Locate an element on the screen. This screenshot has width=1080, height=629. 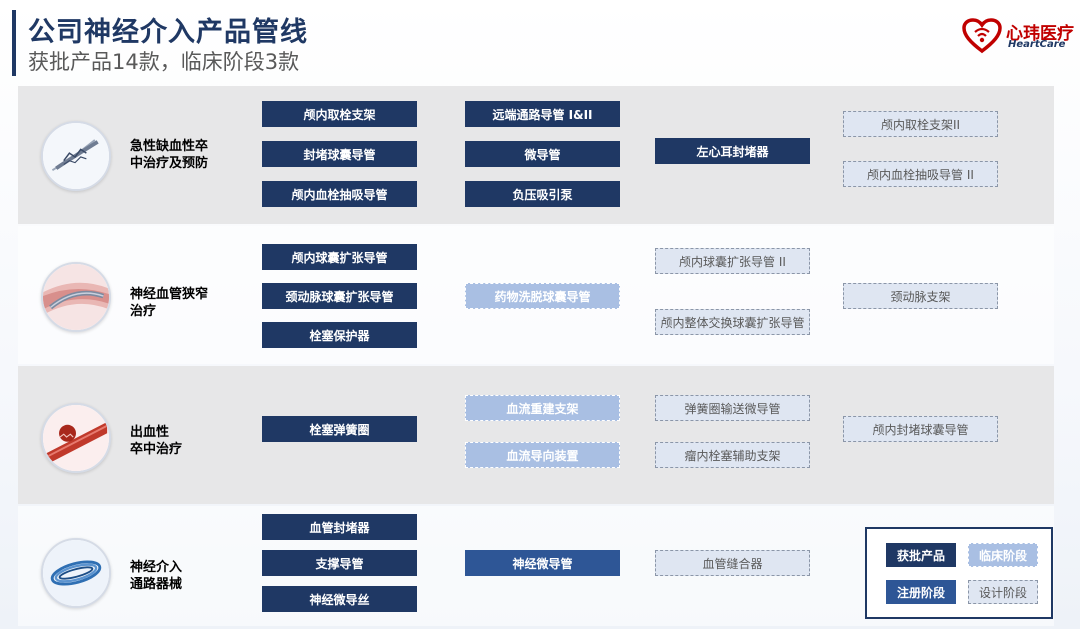
category-label-stenosis: 神经血管狭窄 治疗 is located at coordinates (169, 303).